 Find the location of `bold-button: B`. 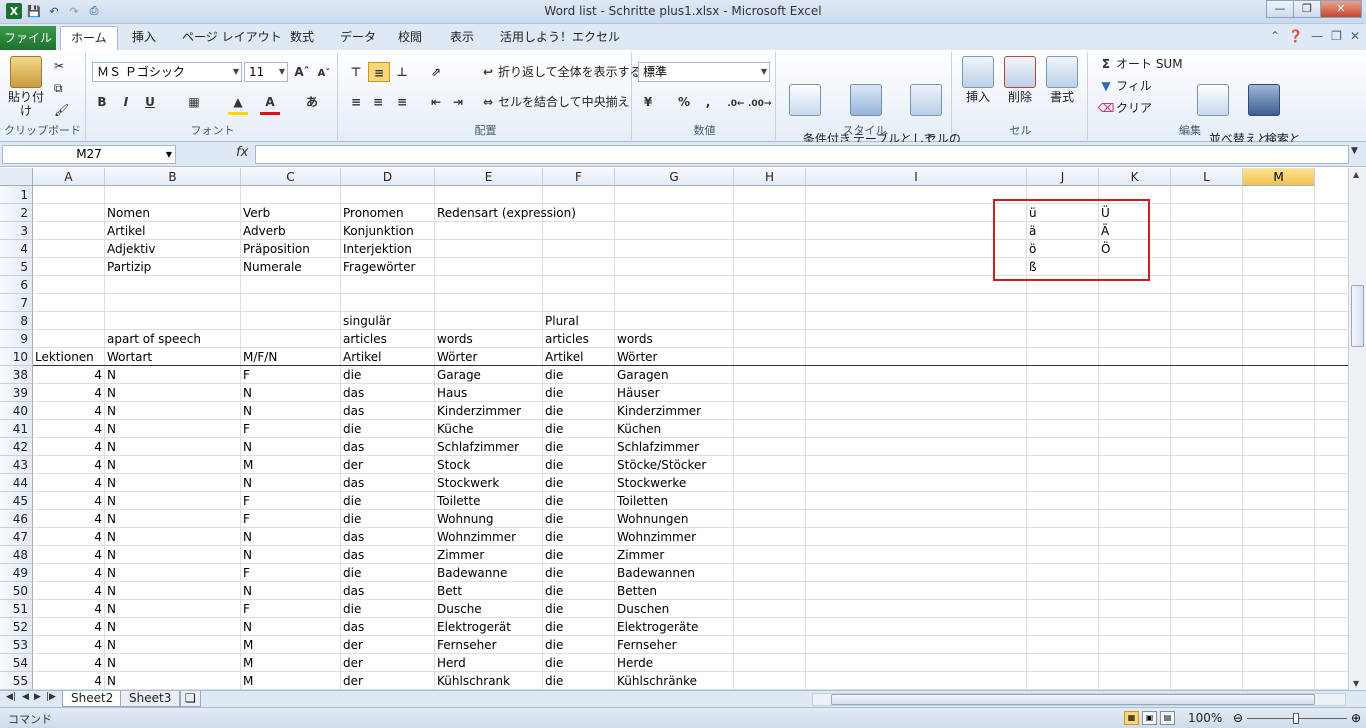

bold-button: B is located at coordinates (102, 102).